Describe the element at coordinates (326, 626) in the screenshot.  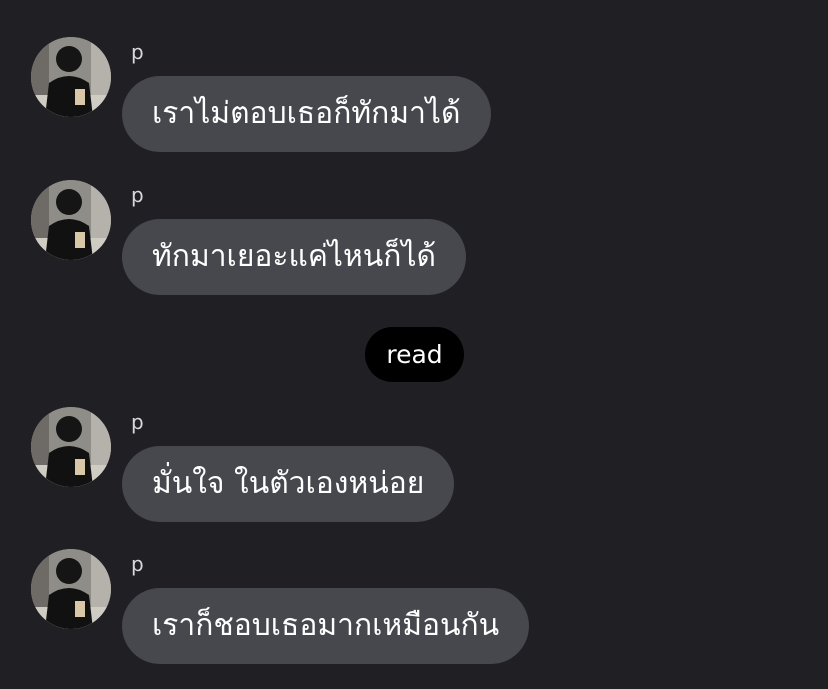
I see `message-bubble: เราก็ชอบเธอมากเหมือนกัน` at that location.